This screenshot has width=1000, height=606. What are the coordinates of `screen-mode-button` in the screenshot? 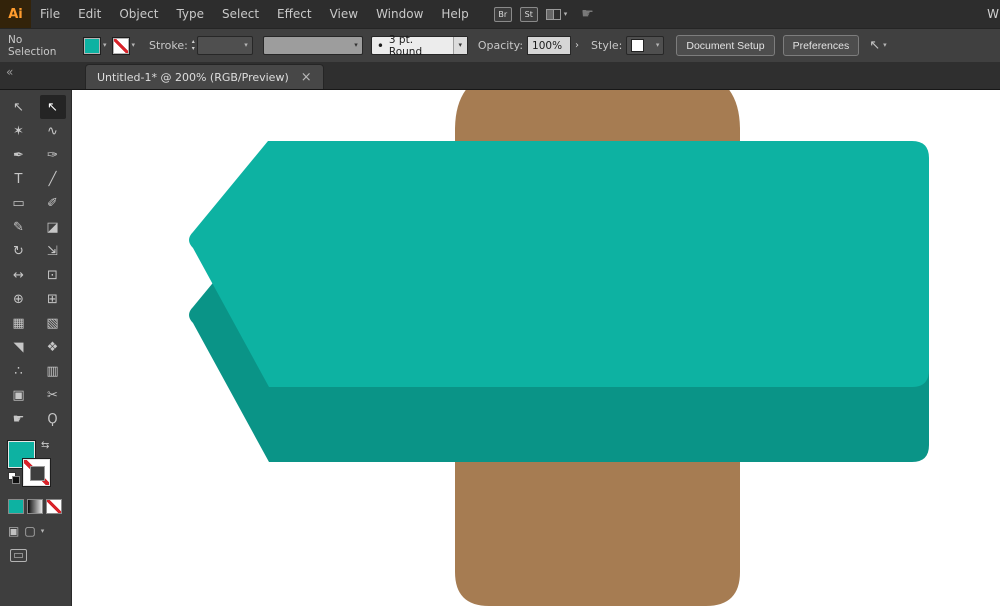 It's located at (18, 555).